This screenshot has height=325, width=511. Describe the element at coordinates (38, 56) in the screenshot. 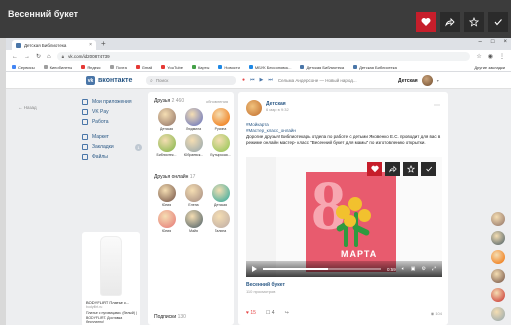

I see `reload-icon: ↻` at that location.